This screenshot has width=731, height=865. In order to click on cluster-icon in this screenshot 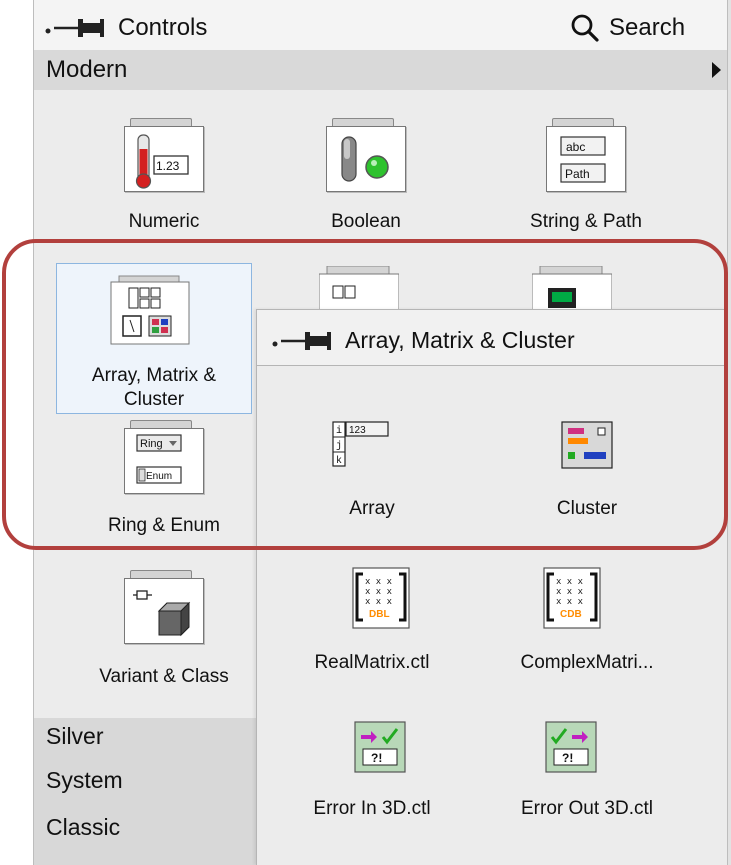, I will do `click(587, 445)`.